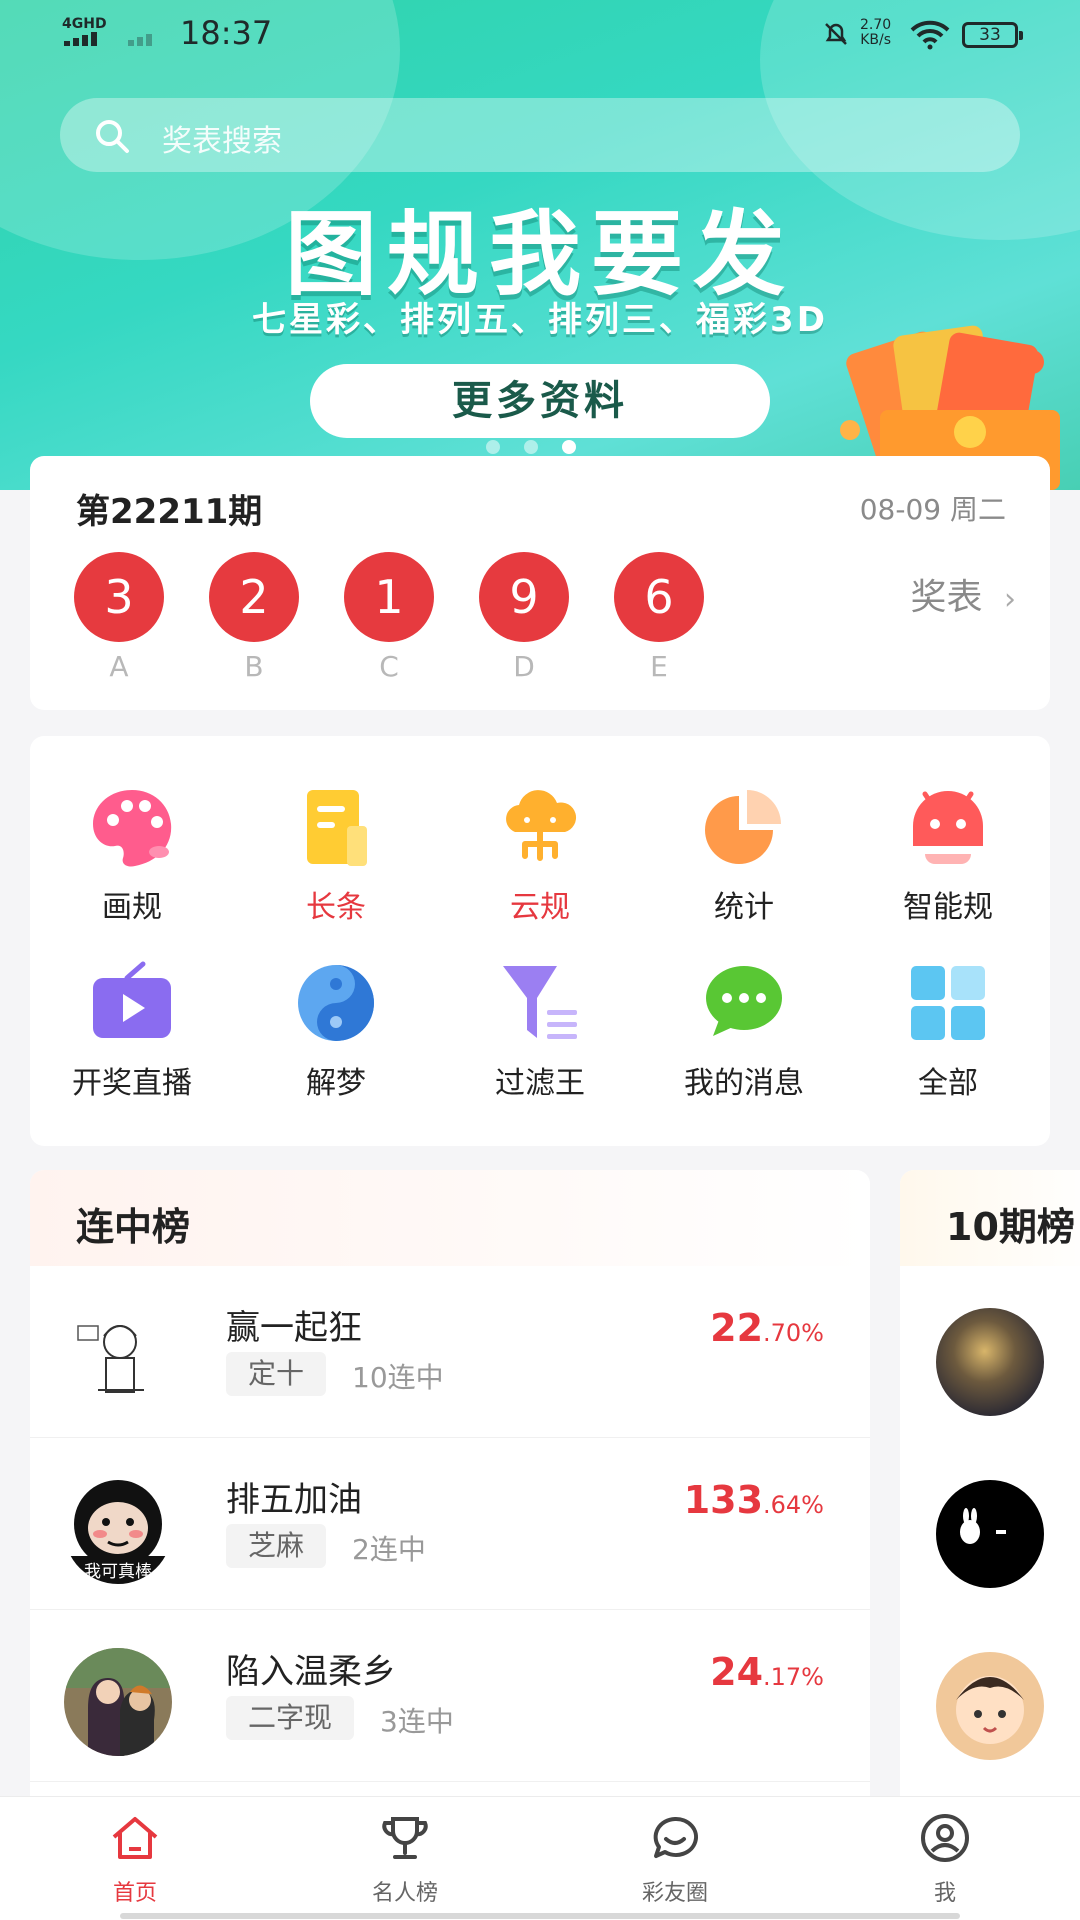 Image resolution: width=1080 pixels, height=1920 pixels. I want to click on avatar-caption: 我可真棒, so click(118, 1572).